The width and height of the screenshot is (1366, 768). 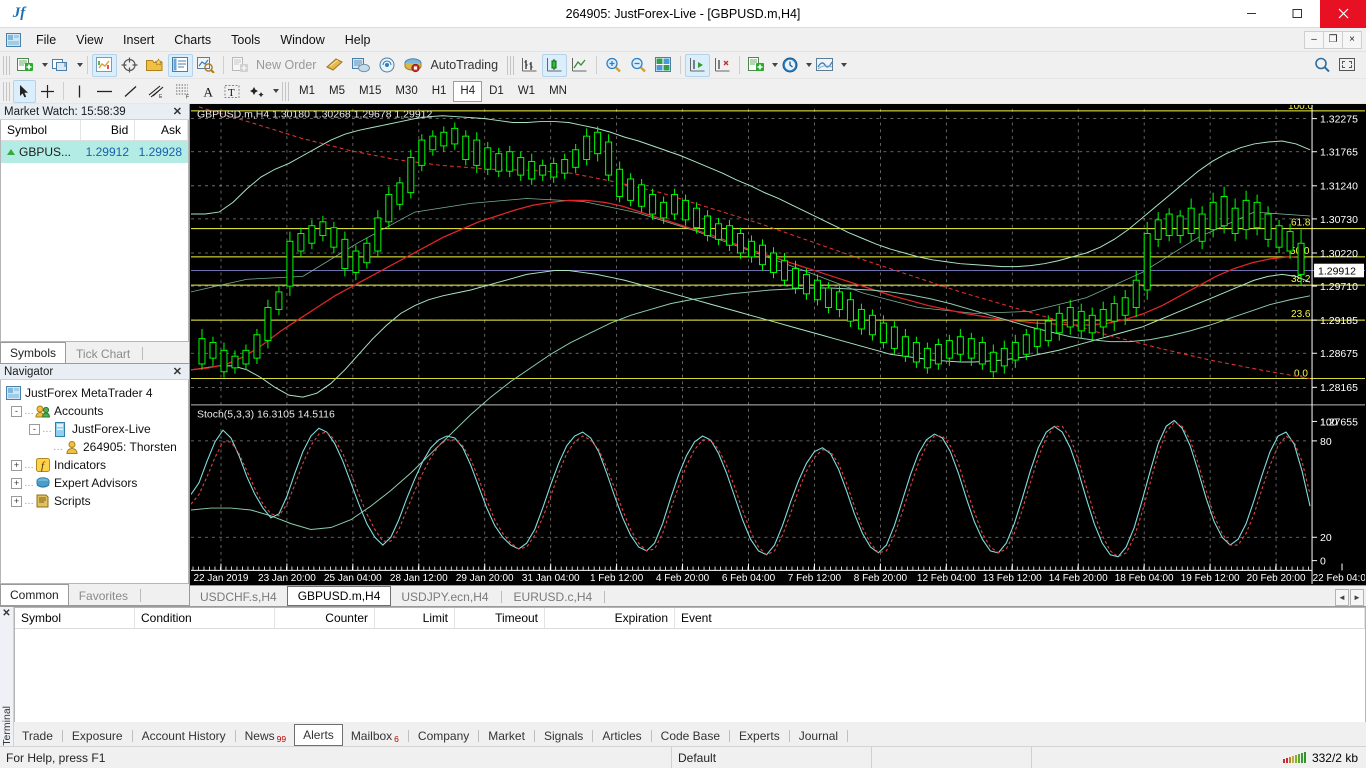 I want to click on line-chart-button, so click(x=579, y=65).